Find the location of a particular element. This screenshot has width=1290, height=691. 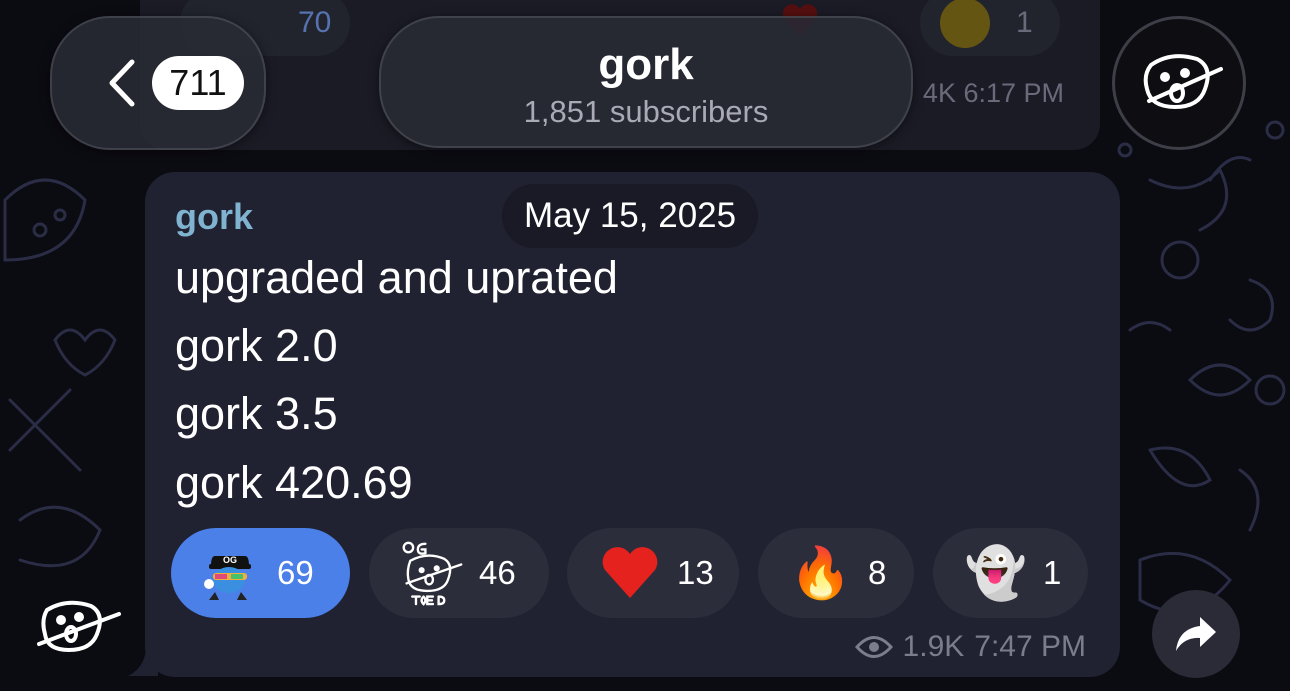

share-arrow-icon is located at coordinates (1196, 634).